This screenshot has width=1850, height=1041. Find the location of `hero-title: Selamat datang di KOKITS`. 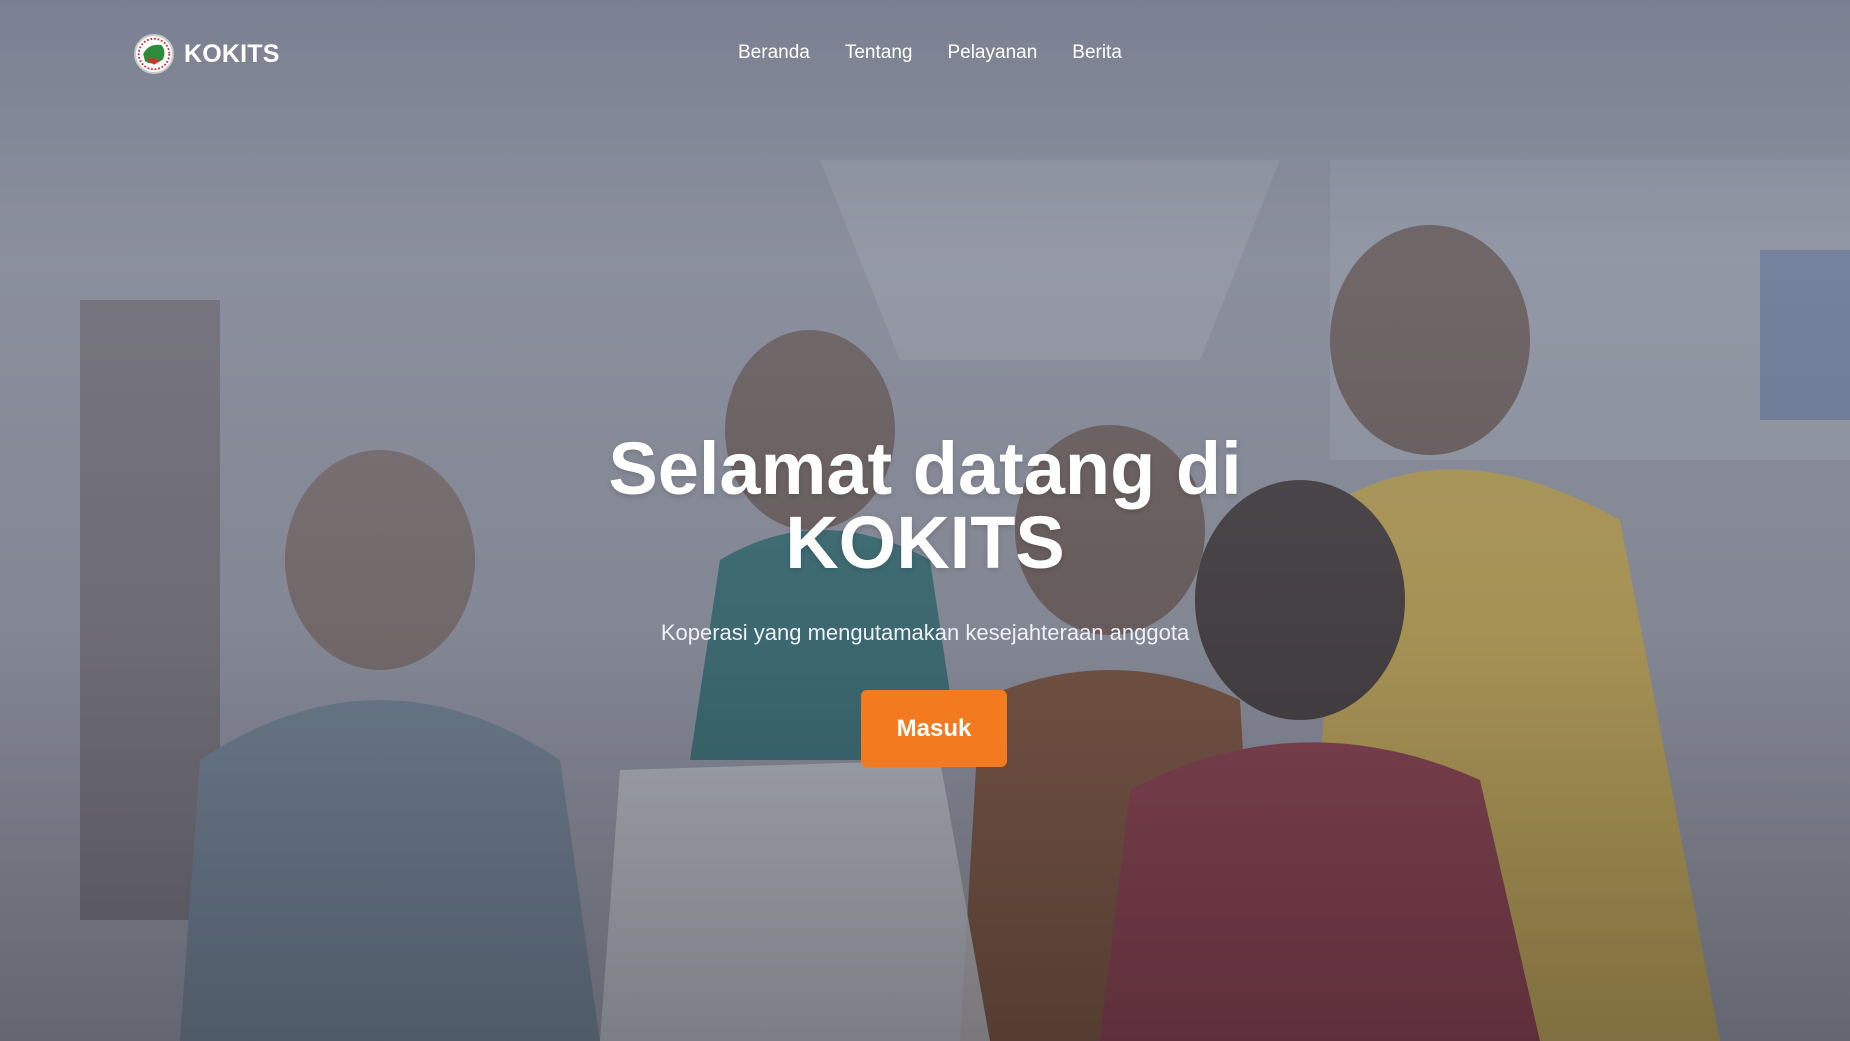

hero-title: Selamat datang di KOKITS is located at coordinates (925, 506).